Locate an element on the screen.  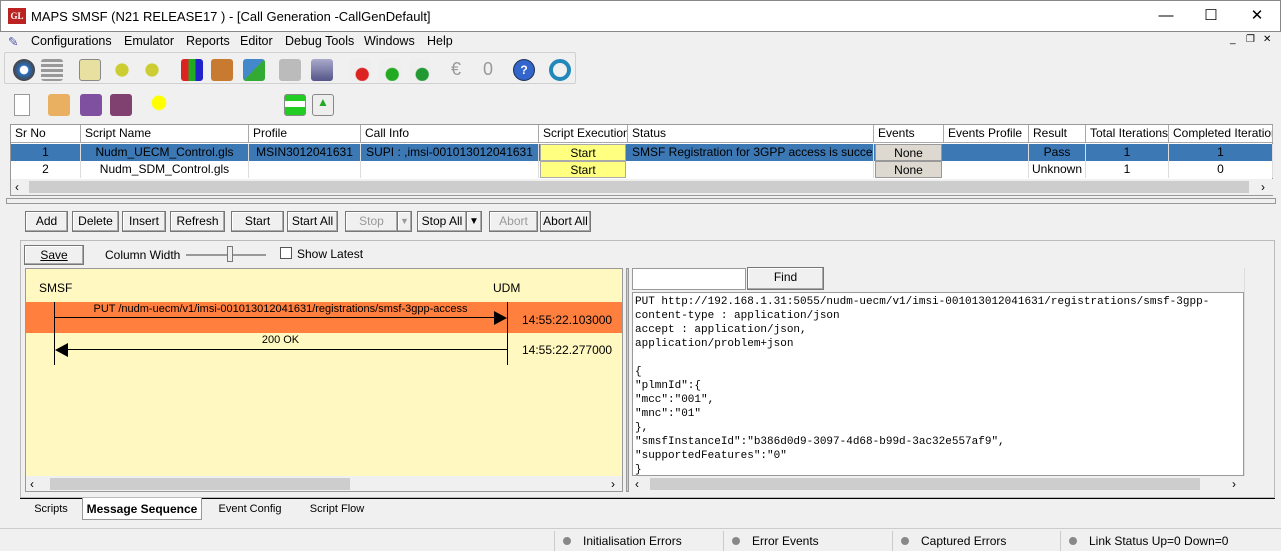
phones-icon is located at coordinates (152, 70).